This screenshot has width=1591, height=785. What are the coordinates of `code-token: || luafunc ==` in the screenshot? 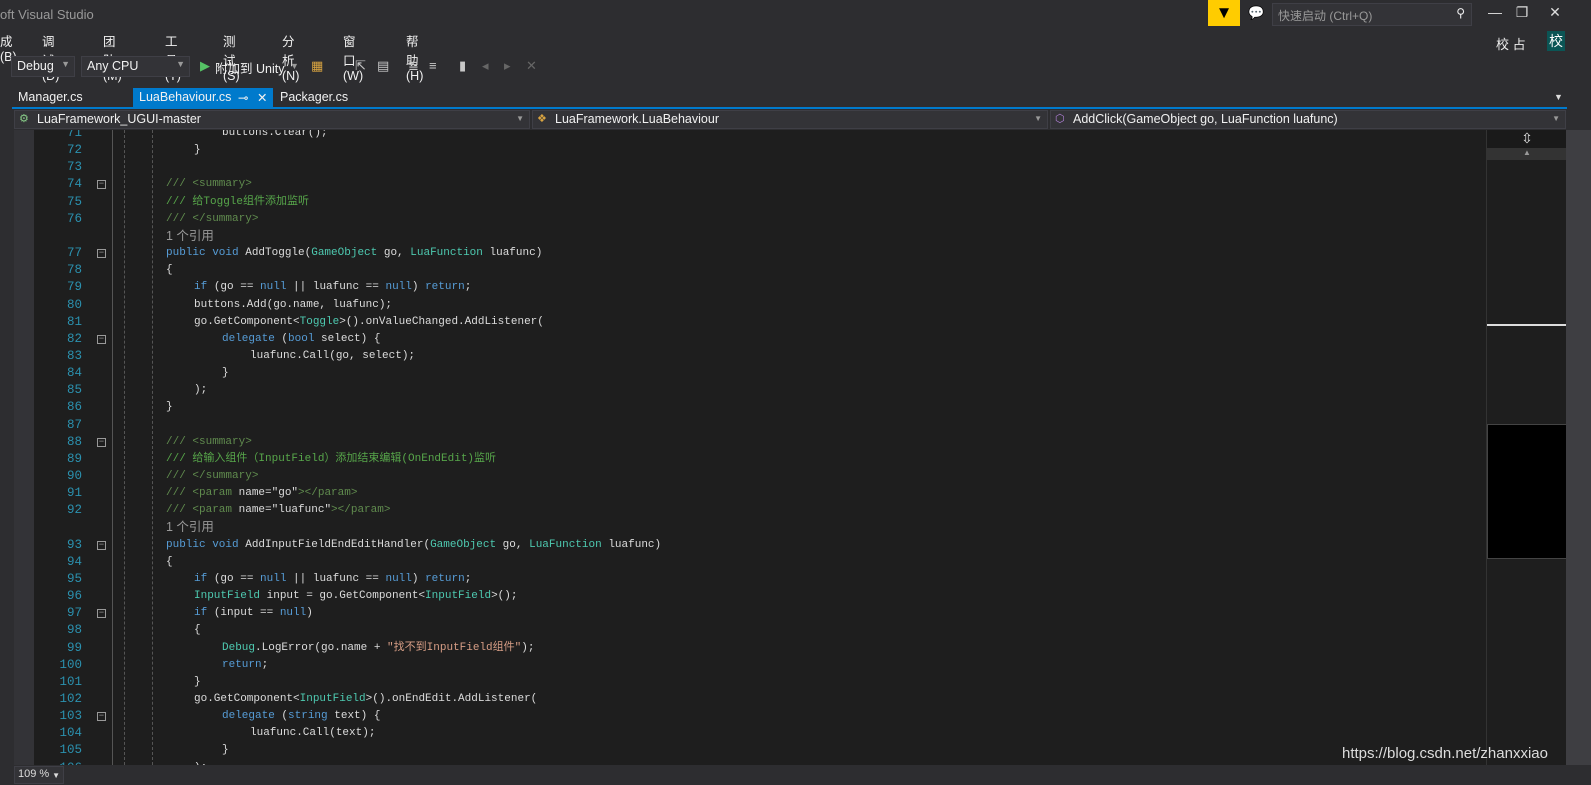 It's located at (336, 578).